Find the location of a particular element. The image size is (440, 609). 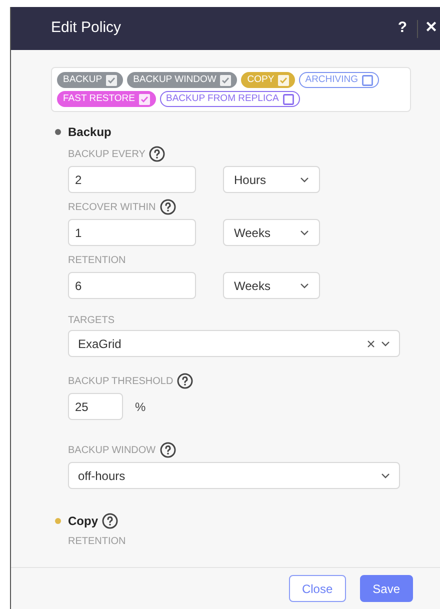

text-field: 1 is located at coordinates (132, 232).